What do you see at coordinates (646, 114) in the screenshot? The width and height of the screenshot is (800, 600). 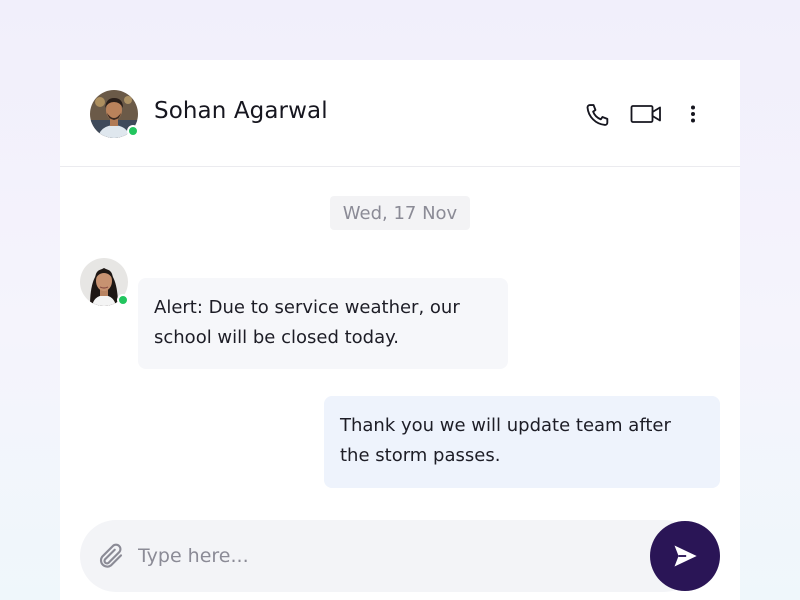 I see `video-camera-icon` at bounding box center [646, 114].